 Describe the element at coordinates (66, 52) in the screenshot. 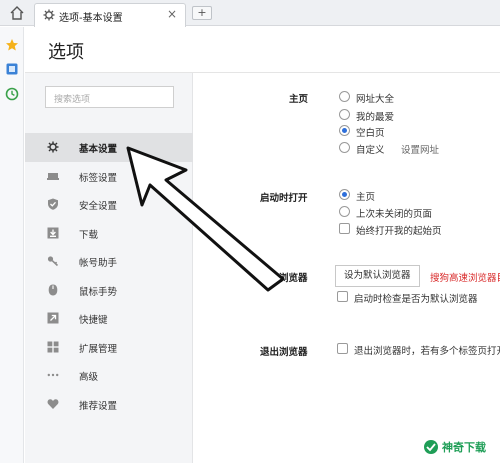

I see `page-title: 选项` at that location.